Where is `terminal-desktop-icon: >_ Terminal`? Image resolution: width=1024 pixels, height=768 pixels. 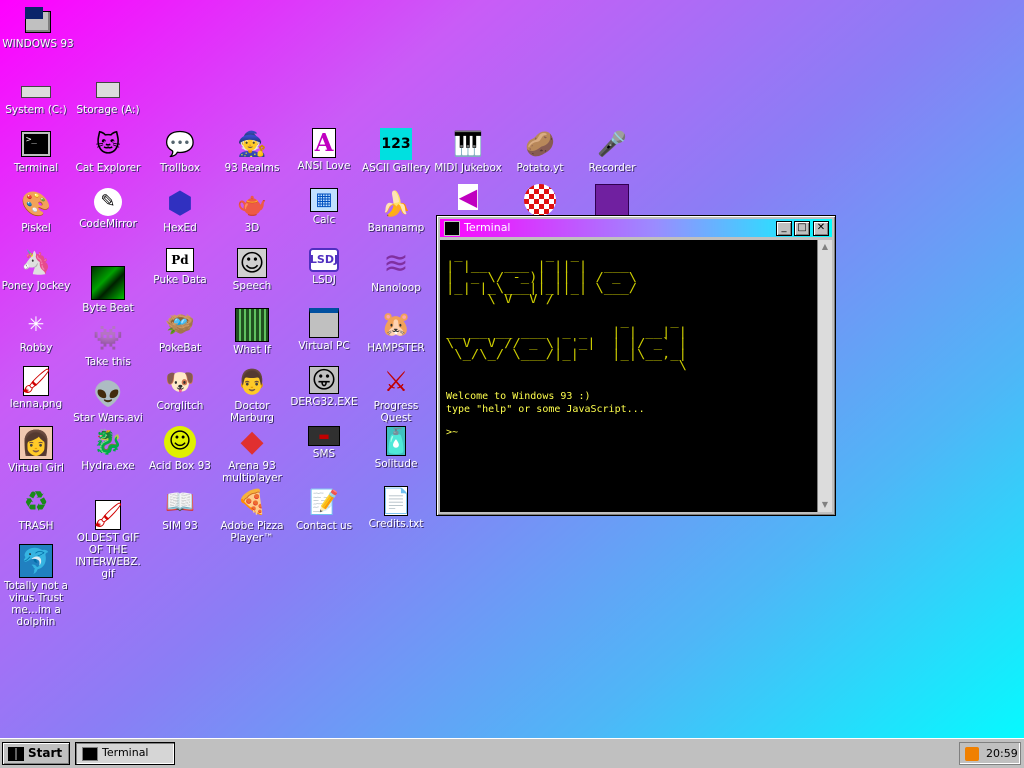 terminal-desktop-icon: >_ Terminal is located at coordinates (36, 151).